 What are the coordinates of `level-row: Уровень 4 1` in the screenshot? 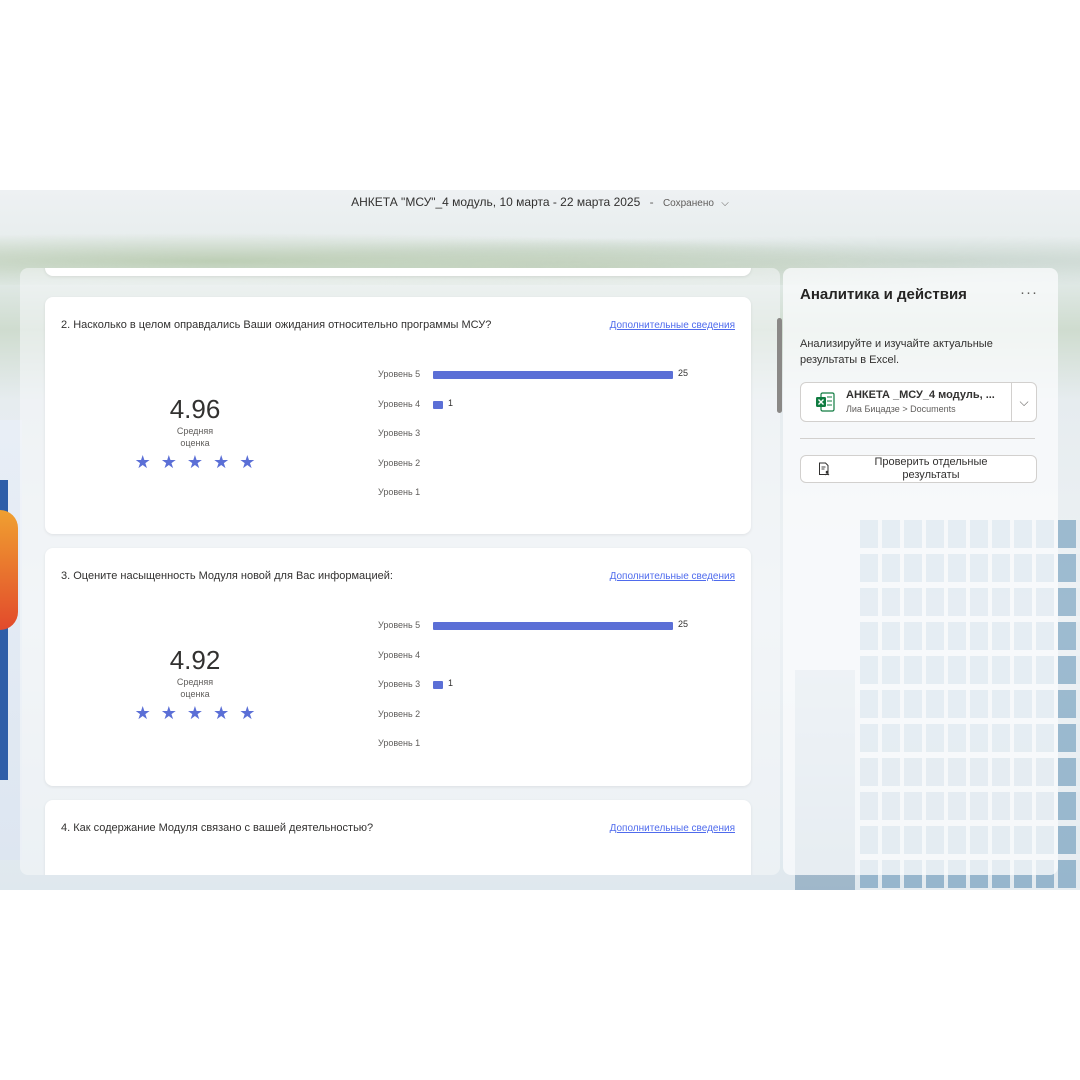 It's located at (548, 413).